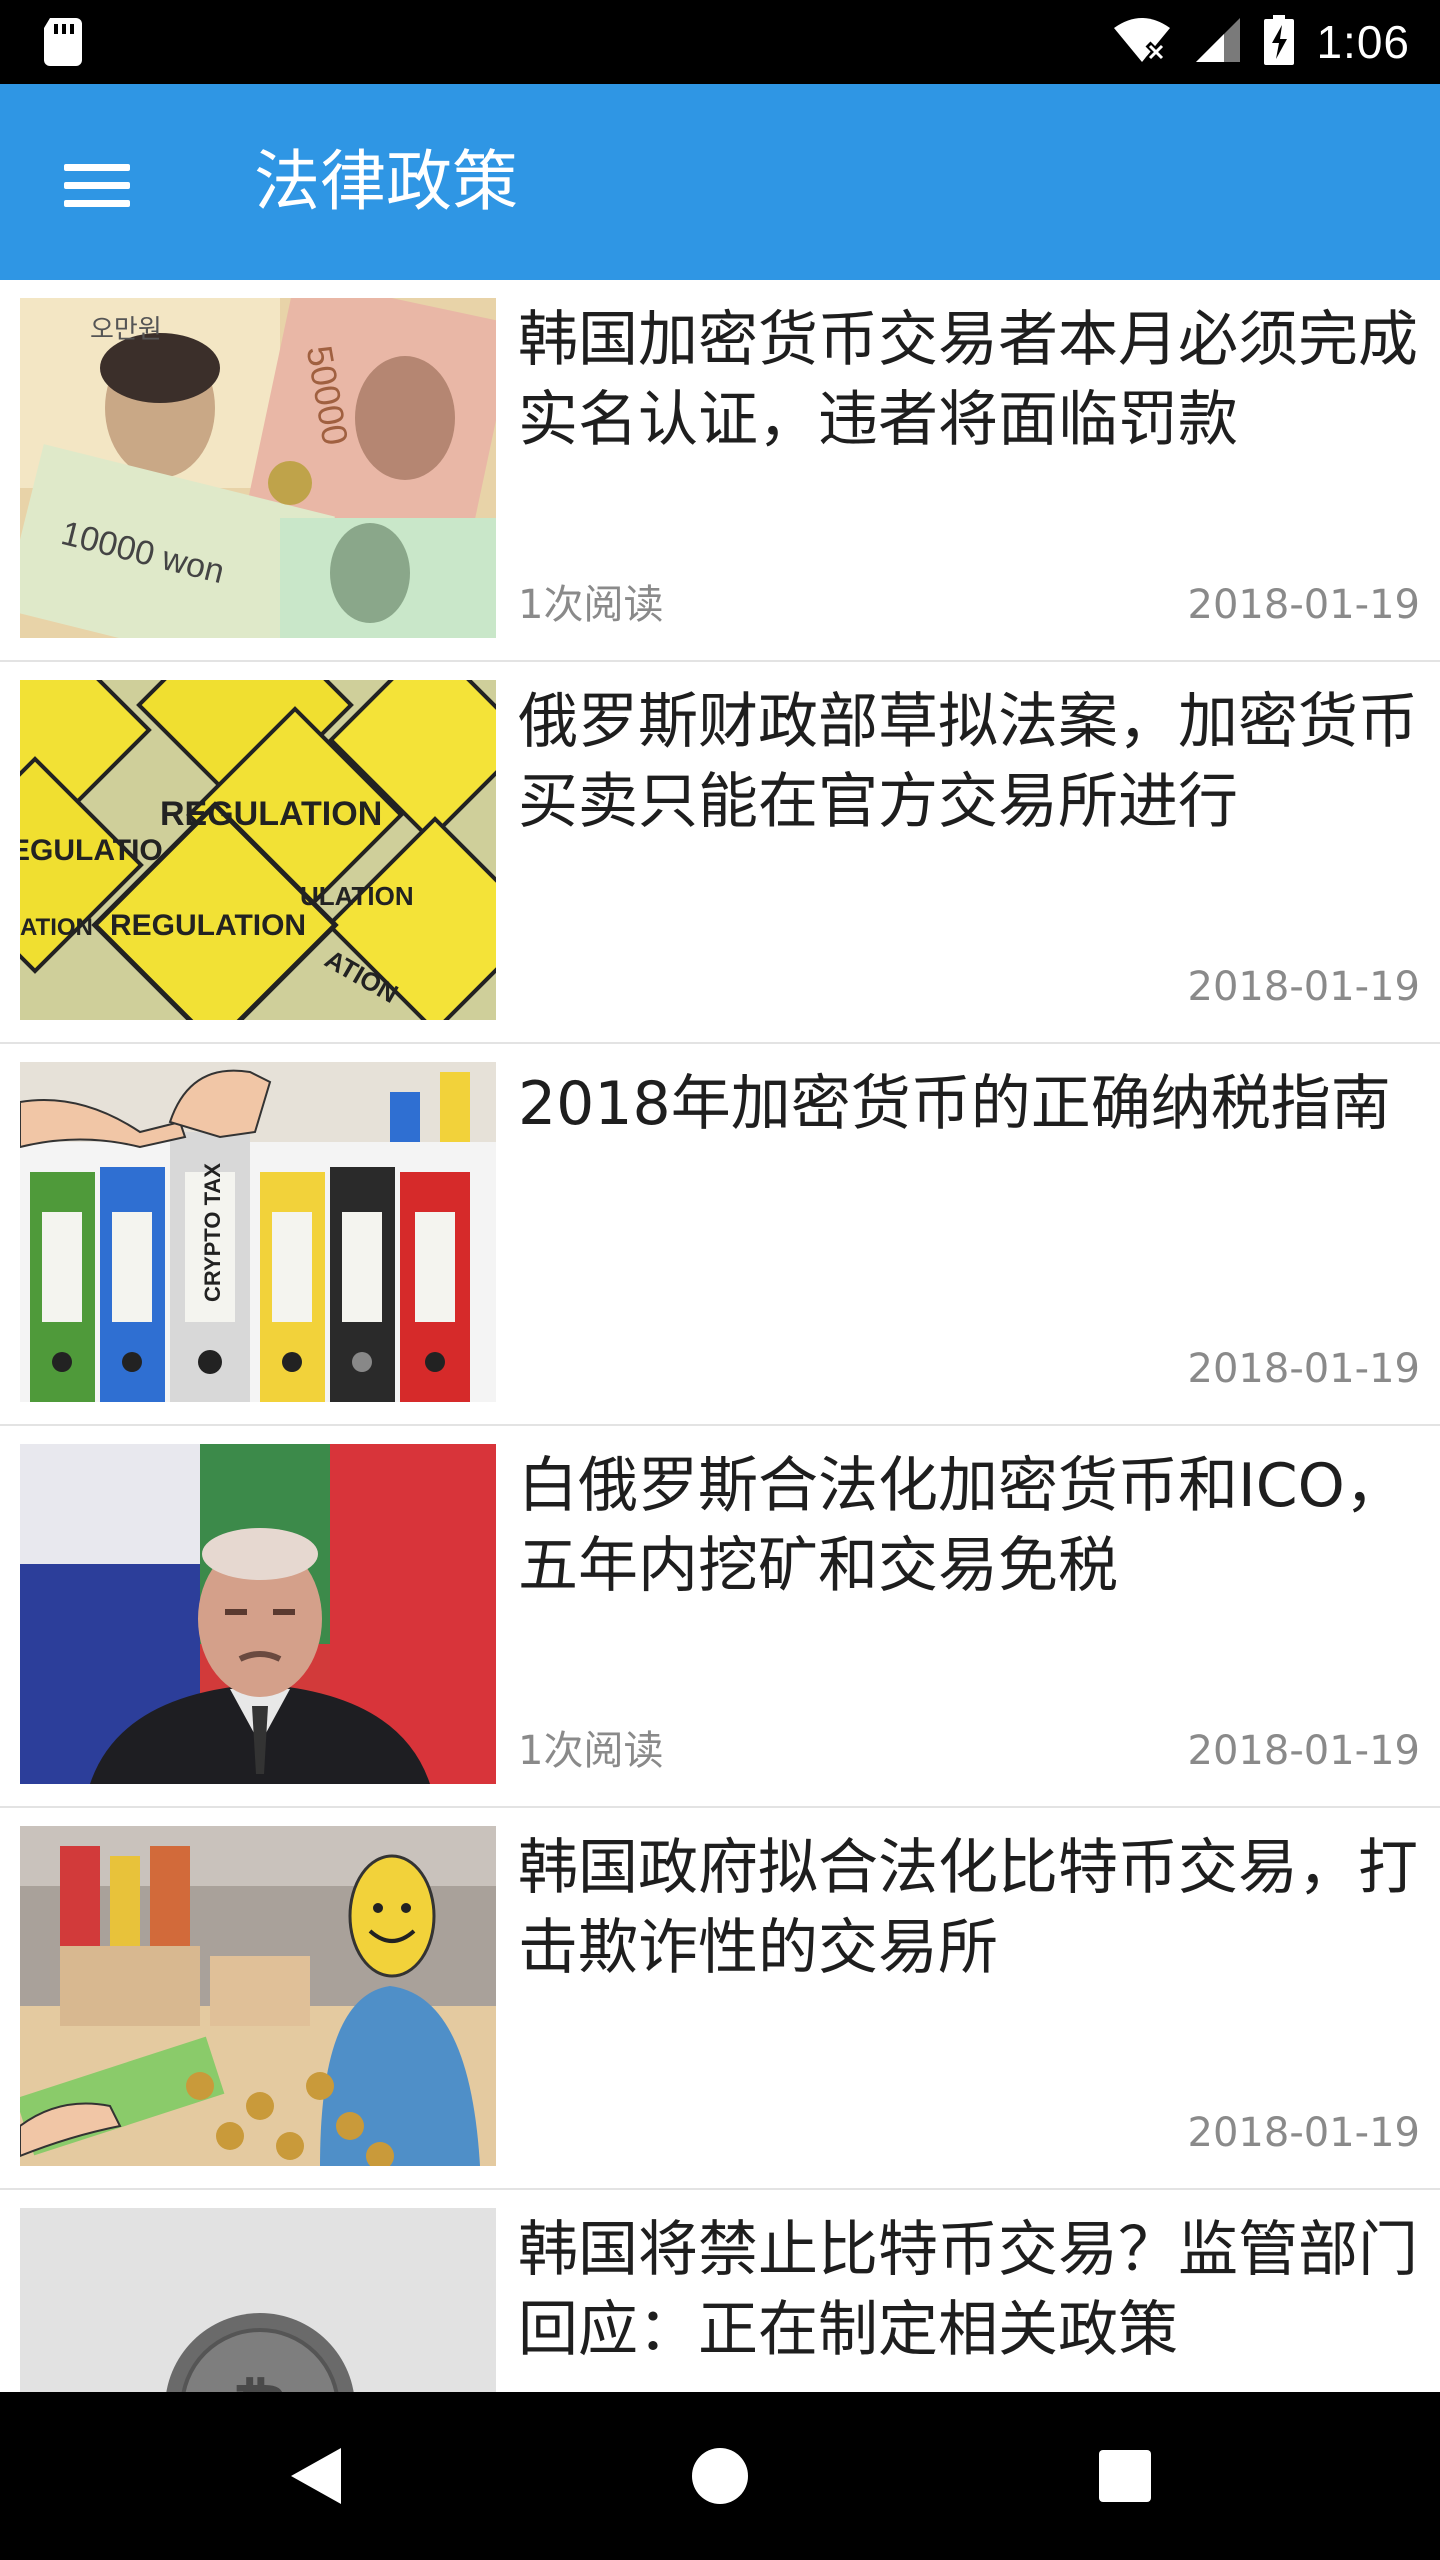 The width and height of the screenshot is (1440, 2560). What do you see at coordinates (720, 182) in the screenshot?
I see `app-bar: 法律政策` at bounding box center [720, 182].